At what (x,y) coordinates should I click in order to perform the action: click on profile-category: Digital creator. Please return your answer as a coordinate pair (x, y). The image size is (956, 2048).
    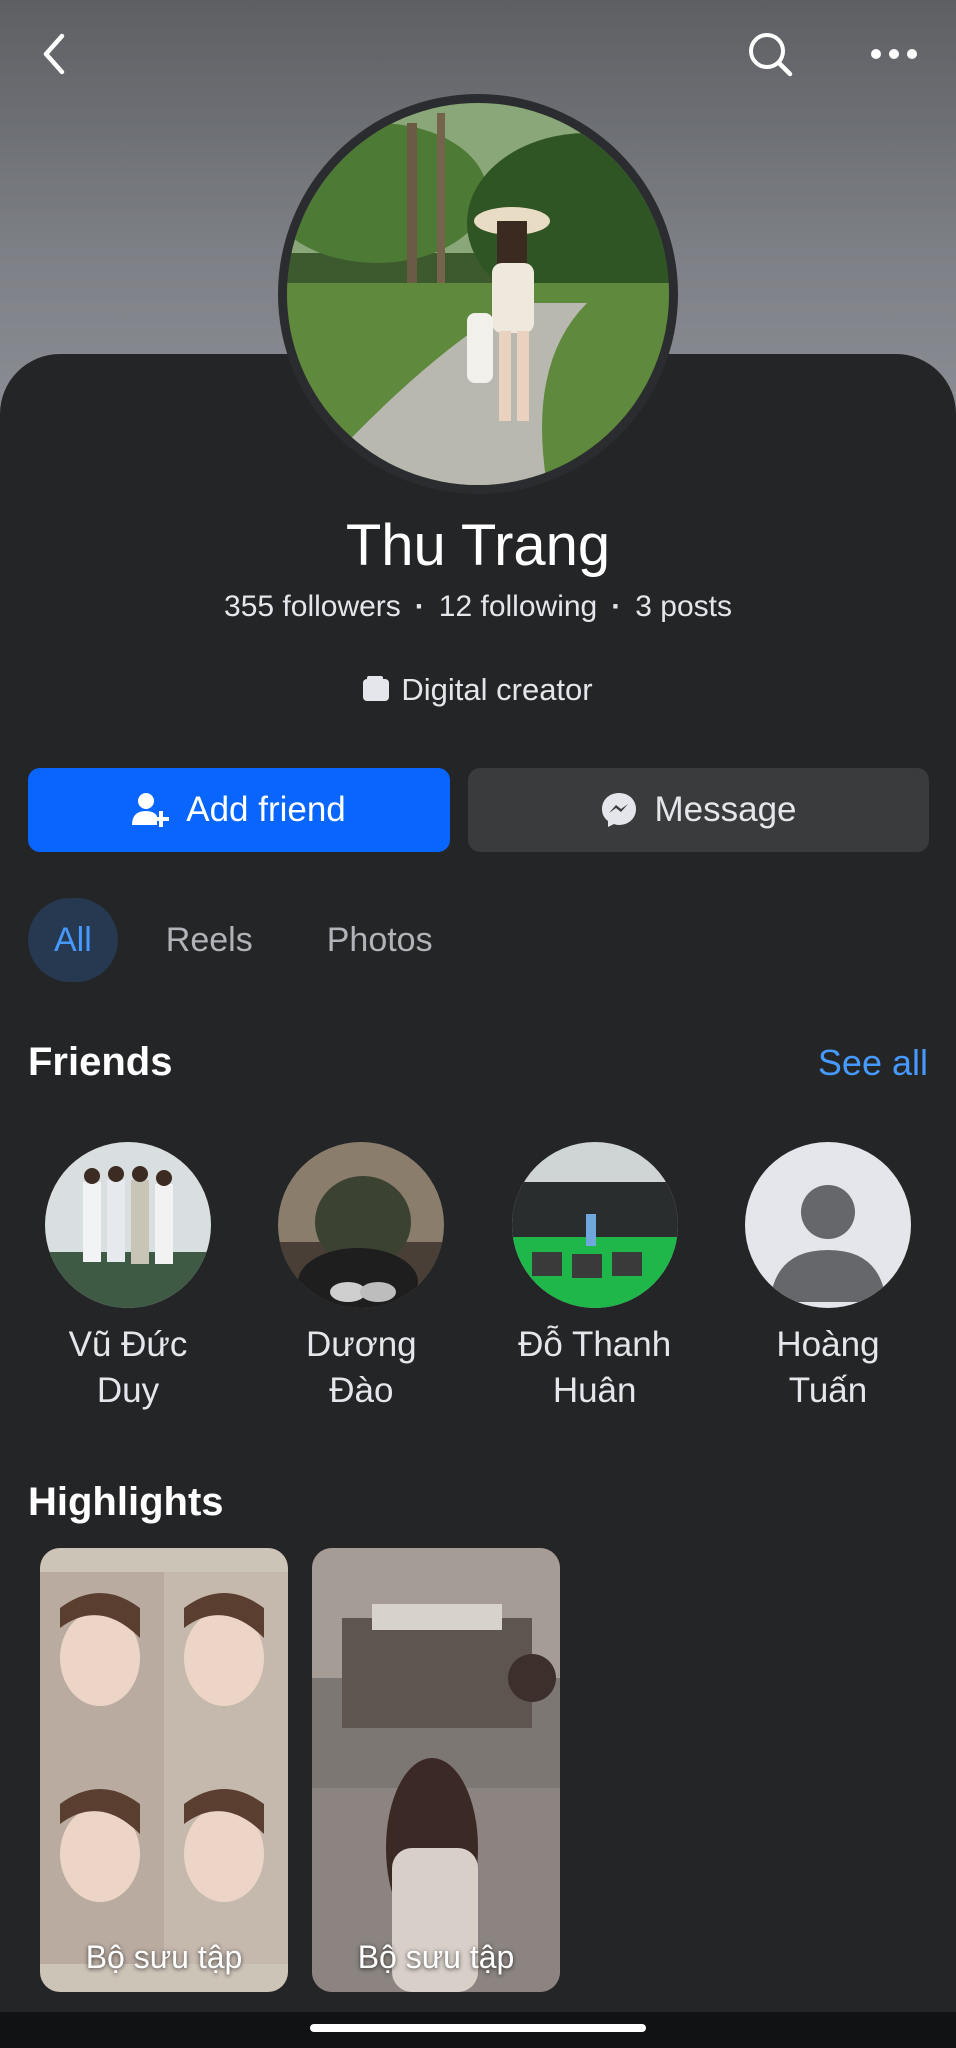
    Looking at the image, I should click on (478, 690).